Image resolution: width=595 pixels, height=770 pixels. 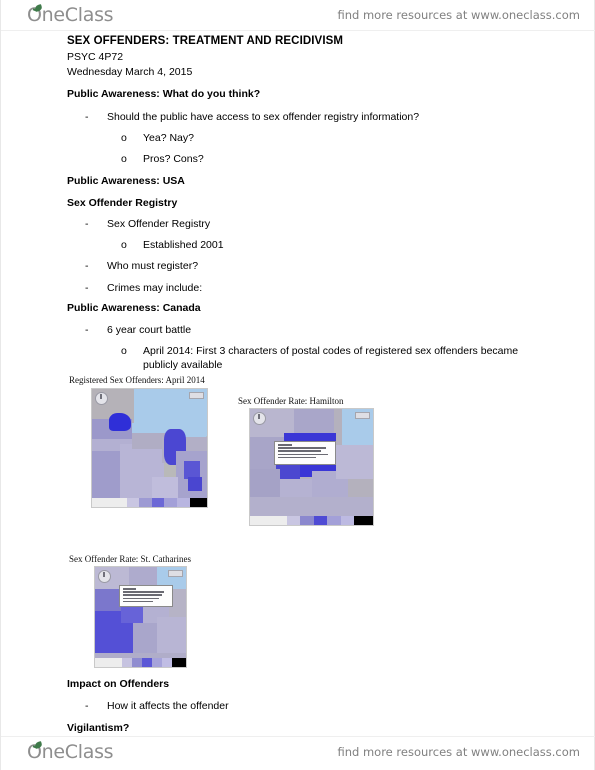 I want to click on oneclass-logo: OneClass, so click(x=70, y=15).